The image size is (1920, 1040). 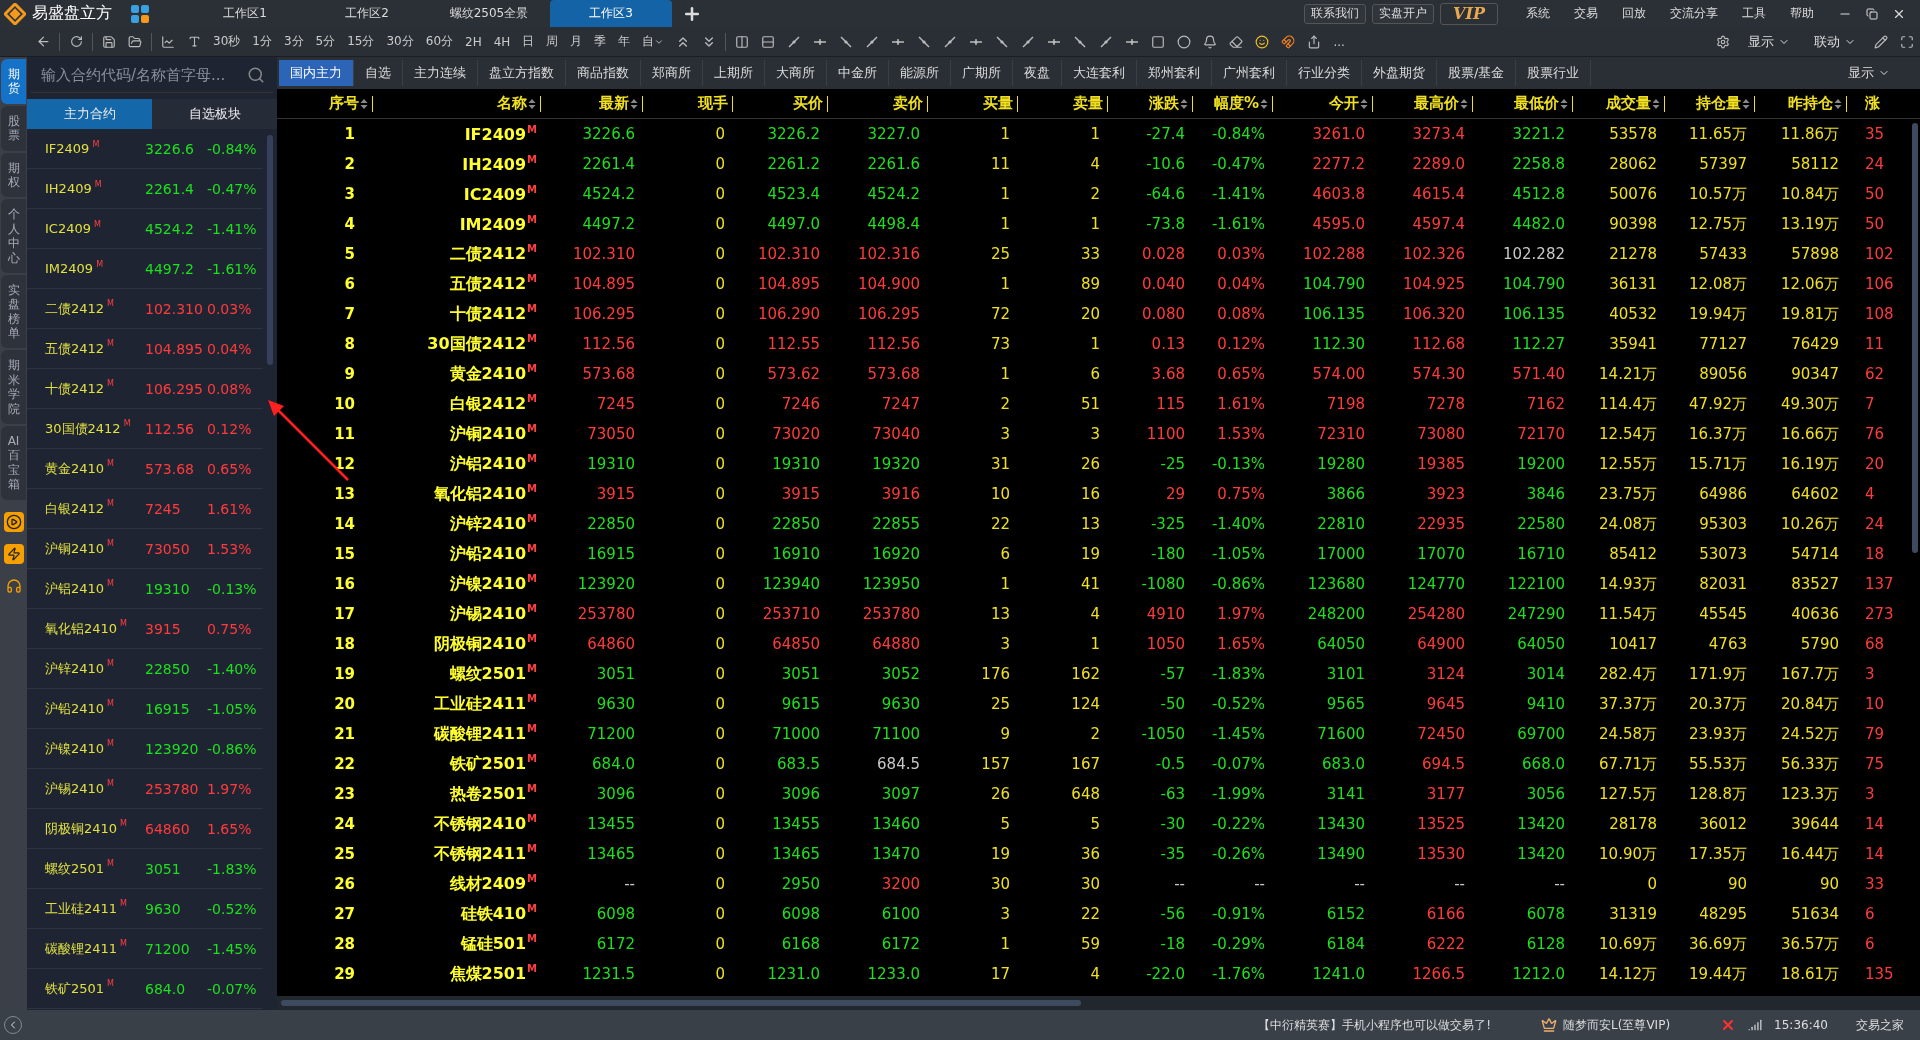 I want to click on site-name: 交易之家, so click(x=1880, y=1025).